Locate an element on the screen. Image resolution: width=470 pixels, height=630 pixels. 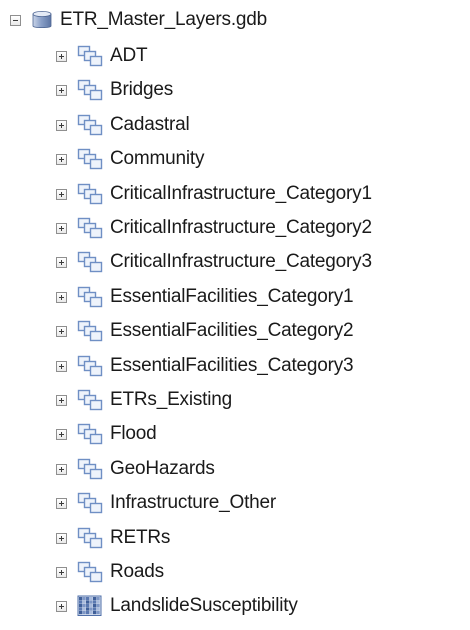
tree-item-label: Community is located at coordinates (157, 158).